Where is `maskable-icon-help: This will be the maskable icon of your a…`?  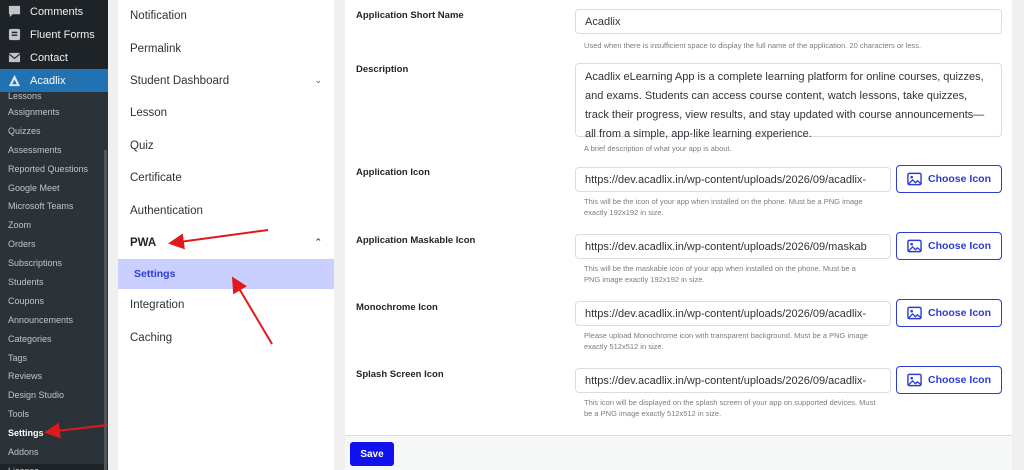
maskable-icon-help: This will be the maskable icon of your a… is located at coordinates (720, 274).